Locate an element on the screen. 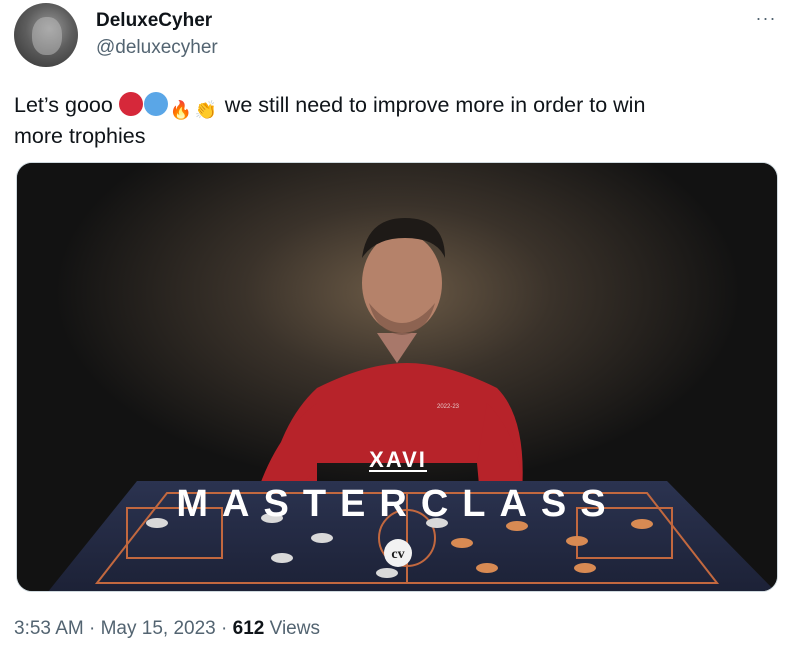 The image size is (800, 652). tweet-time: 3:53 AM is located at coordinates (49, 628).